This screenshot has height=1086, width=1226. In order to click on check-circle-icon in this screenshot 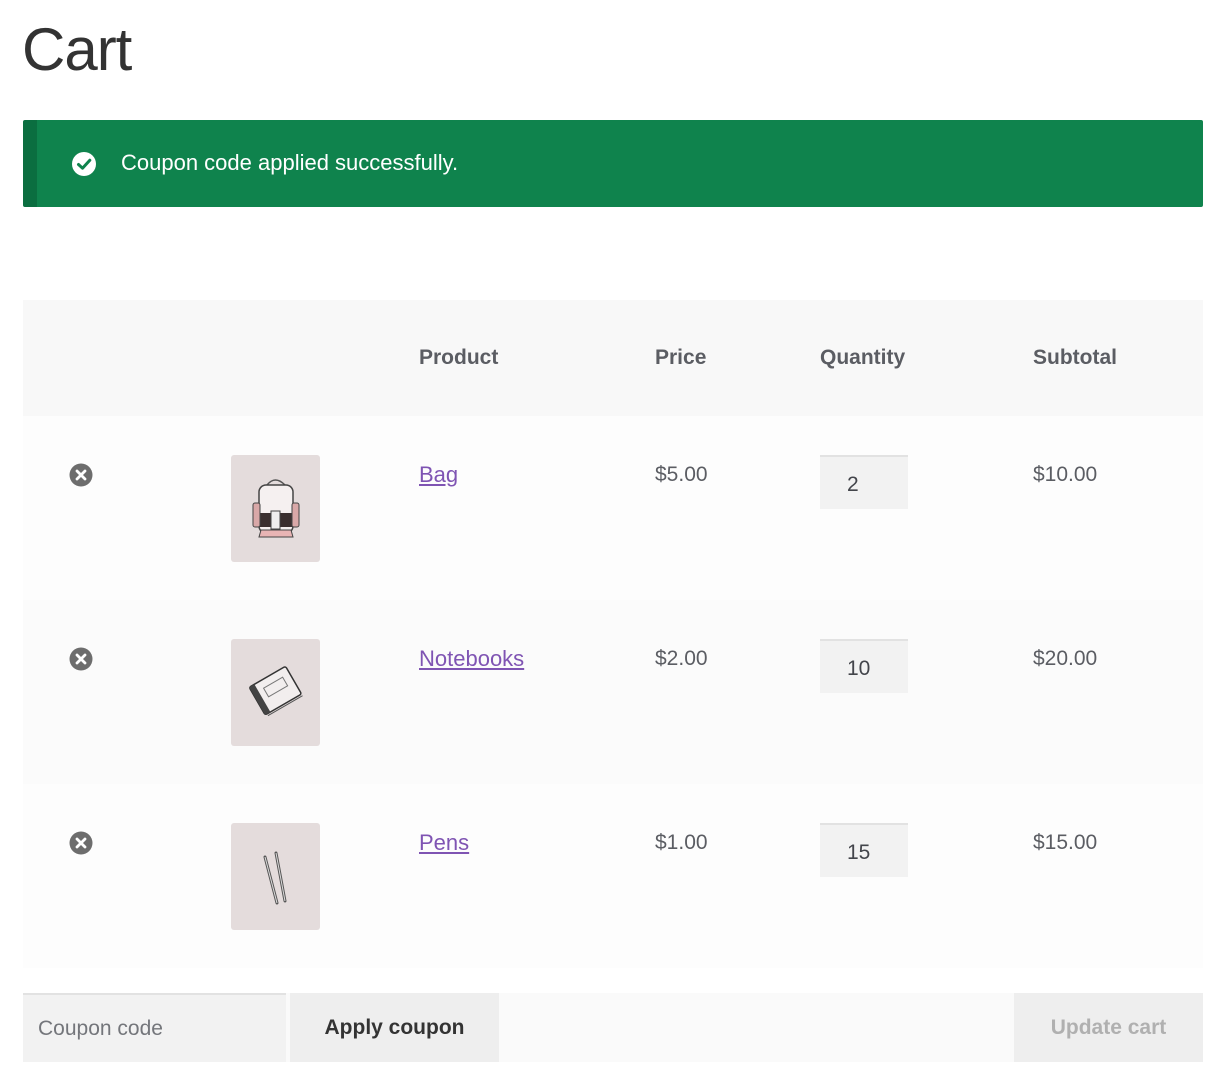, I will do `click(84, 164)`.